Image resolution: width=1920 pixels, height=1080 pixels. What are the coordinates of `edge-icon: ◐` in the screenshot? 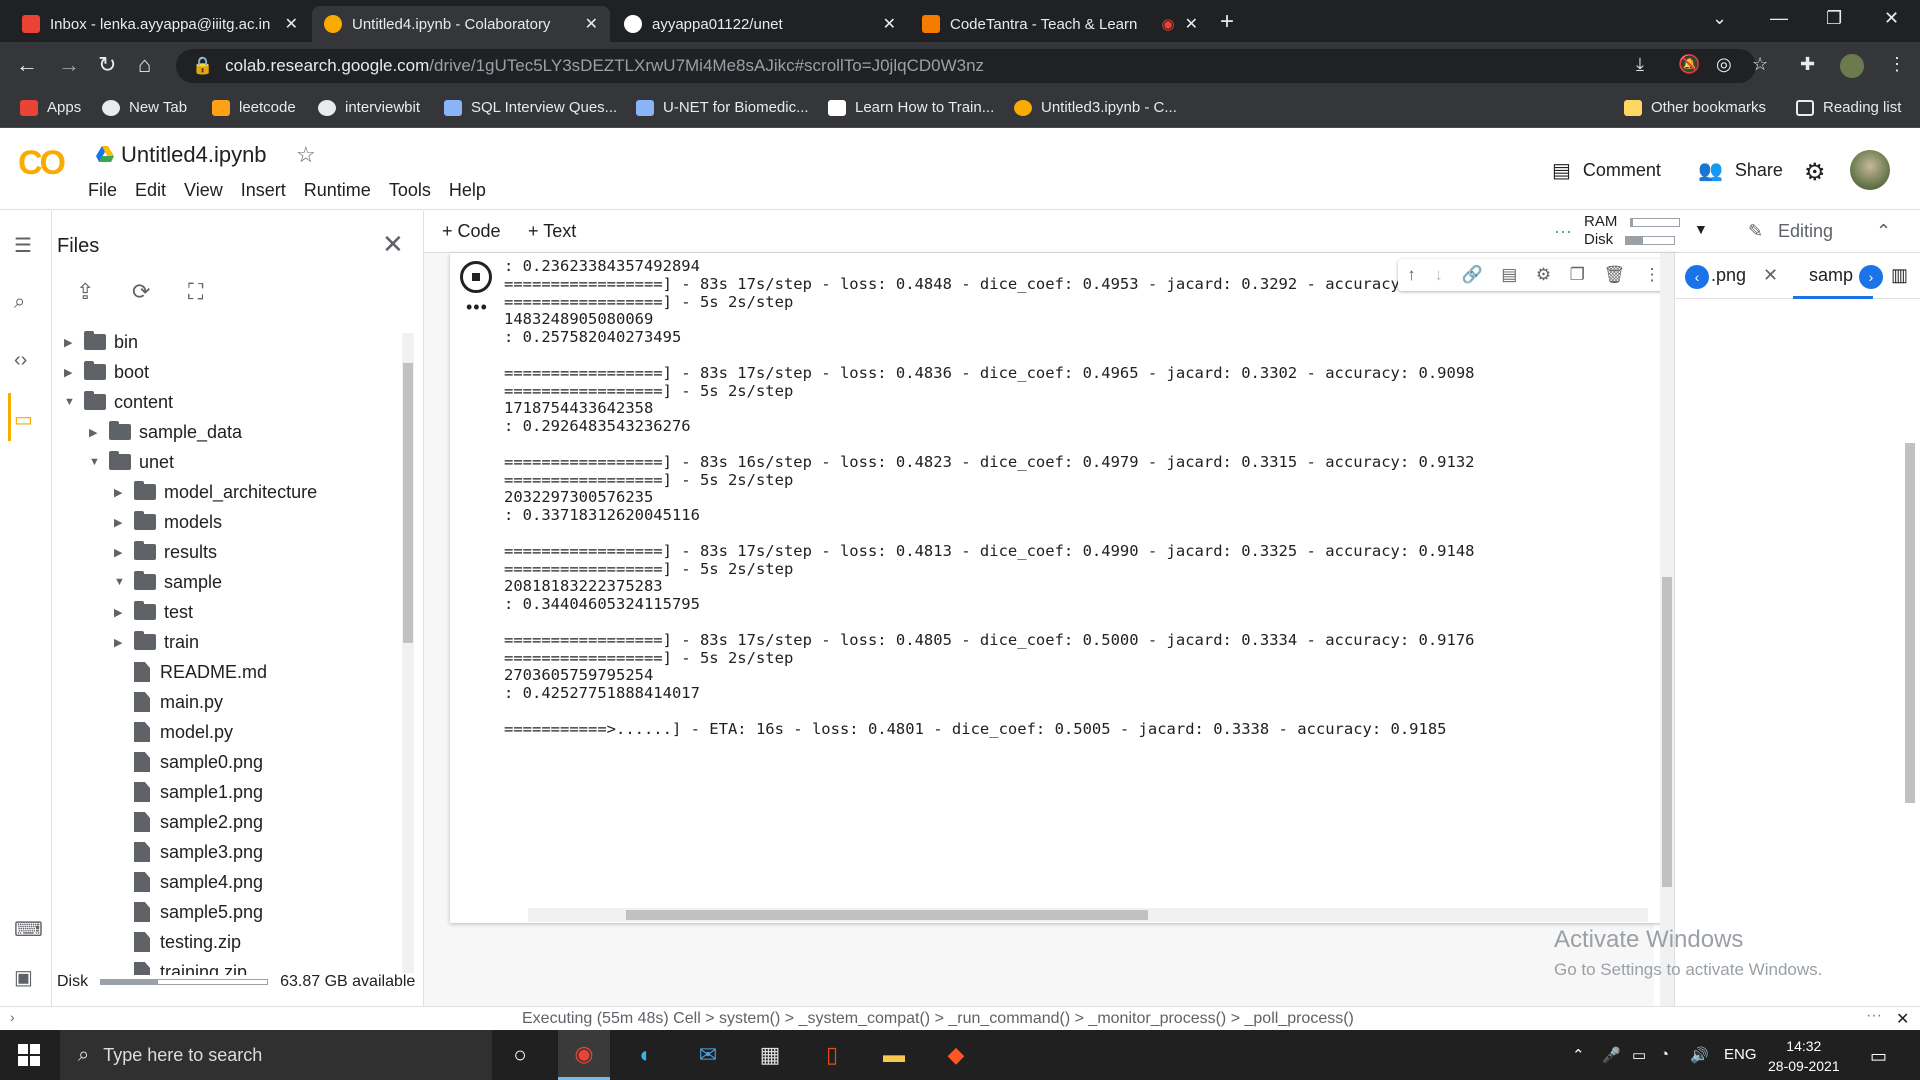 It's located at (646, 1055).